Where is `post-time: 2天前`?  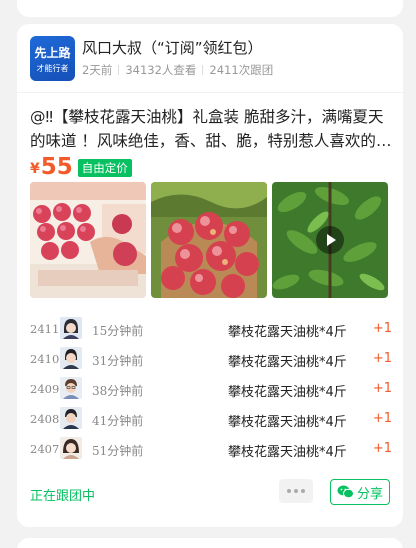 post-time: 2天前 is located at coordinates (97, 70).